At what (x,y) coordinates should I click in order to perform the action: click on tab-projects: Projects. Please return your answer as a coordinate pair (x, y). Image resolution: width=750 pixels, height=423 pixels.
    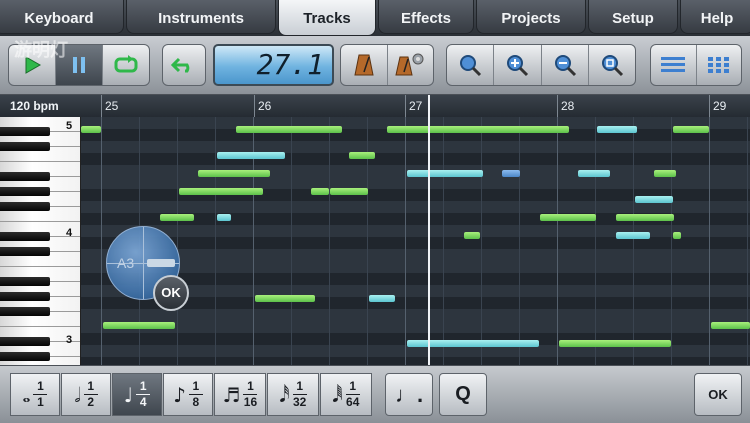
    Looking at the image, I should click on (531, 17).